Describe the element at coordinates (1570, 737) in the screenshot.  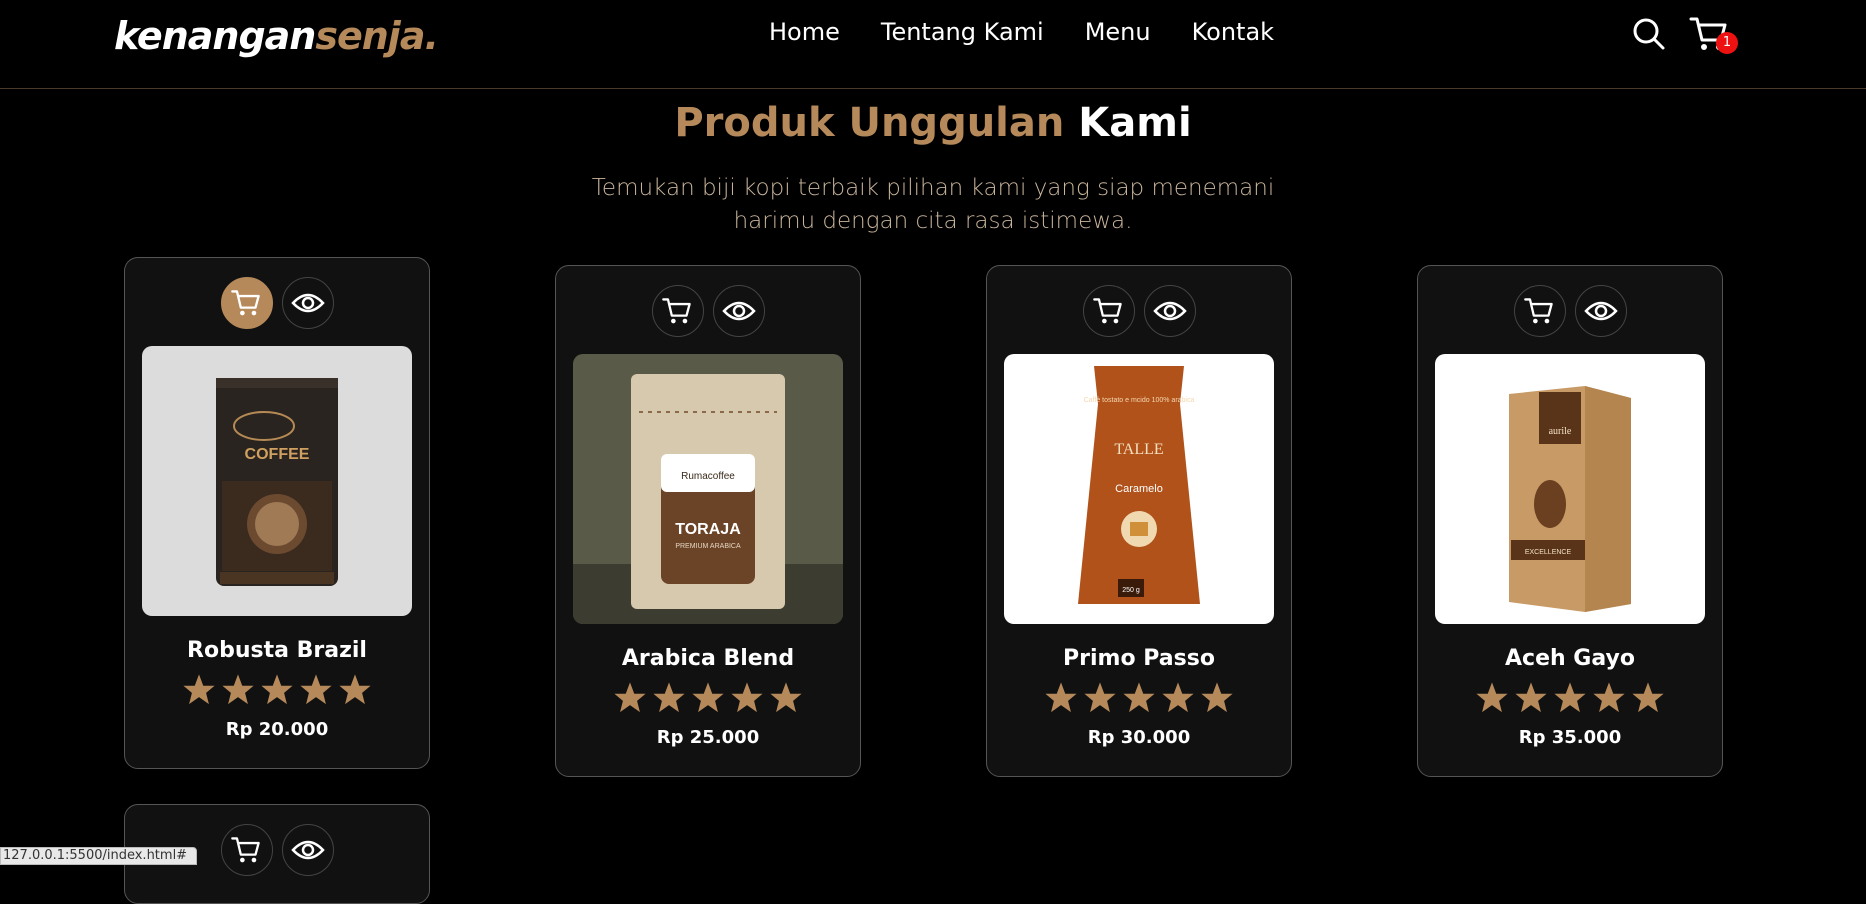
I see `product-price: Rp 35.000` at that location.